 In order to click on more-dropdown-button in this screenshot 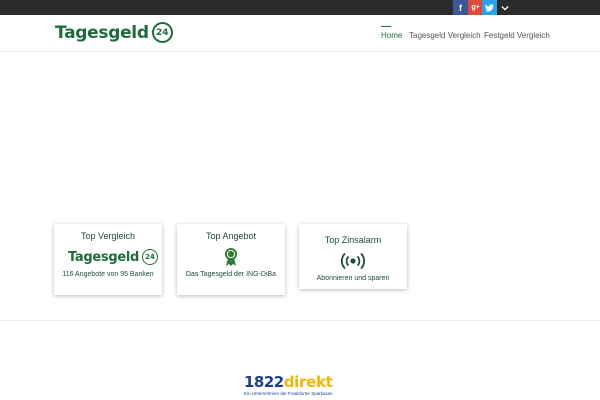, I will do `click(505, 7)`.